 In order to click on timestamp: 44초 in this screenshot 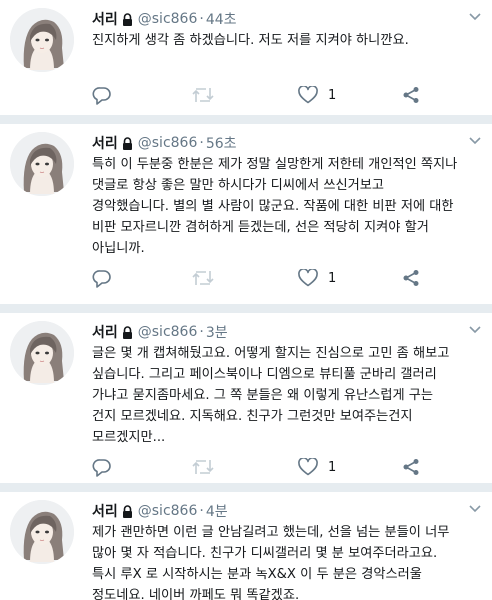, I will do `click(221, 19)`.